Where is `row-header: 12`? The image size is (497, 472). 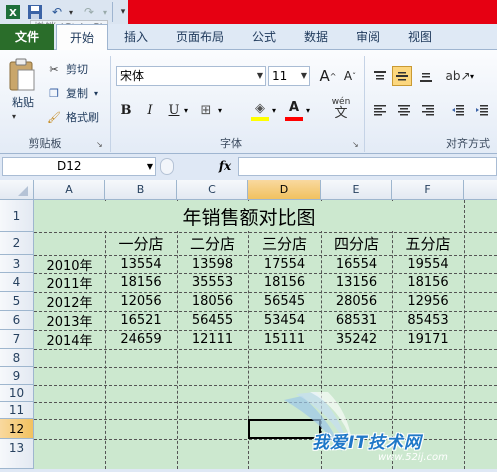
row-header: 12 is located at coordinates (17, 429).